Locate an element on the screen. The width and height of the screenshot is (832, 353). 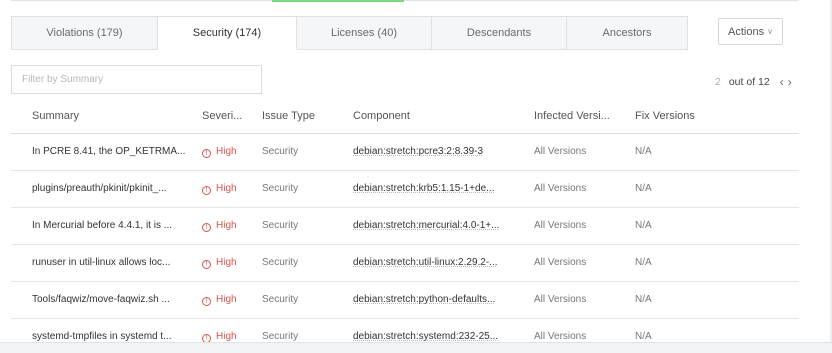
tab-count: (40) is located at coordinates (387, 33).